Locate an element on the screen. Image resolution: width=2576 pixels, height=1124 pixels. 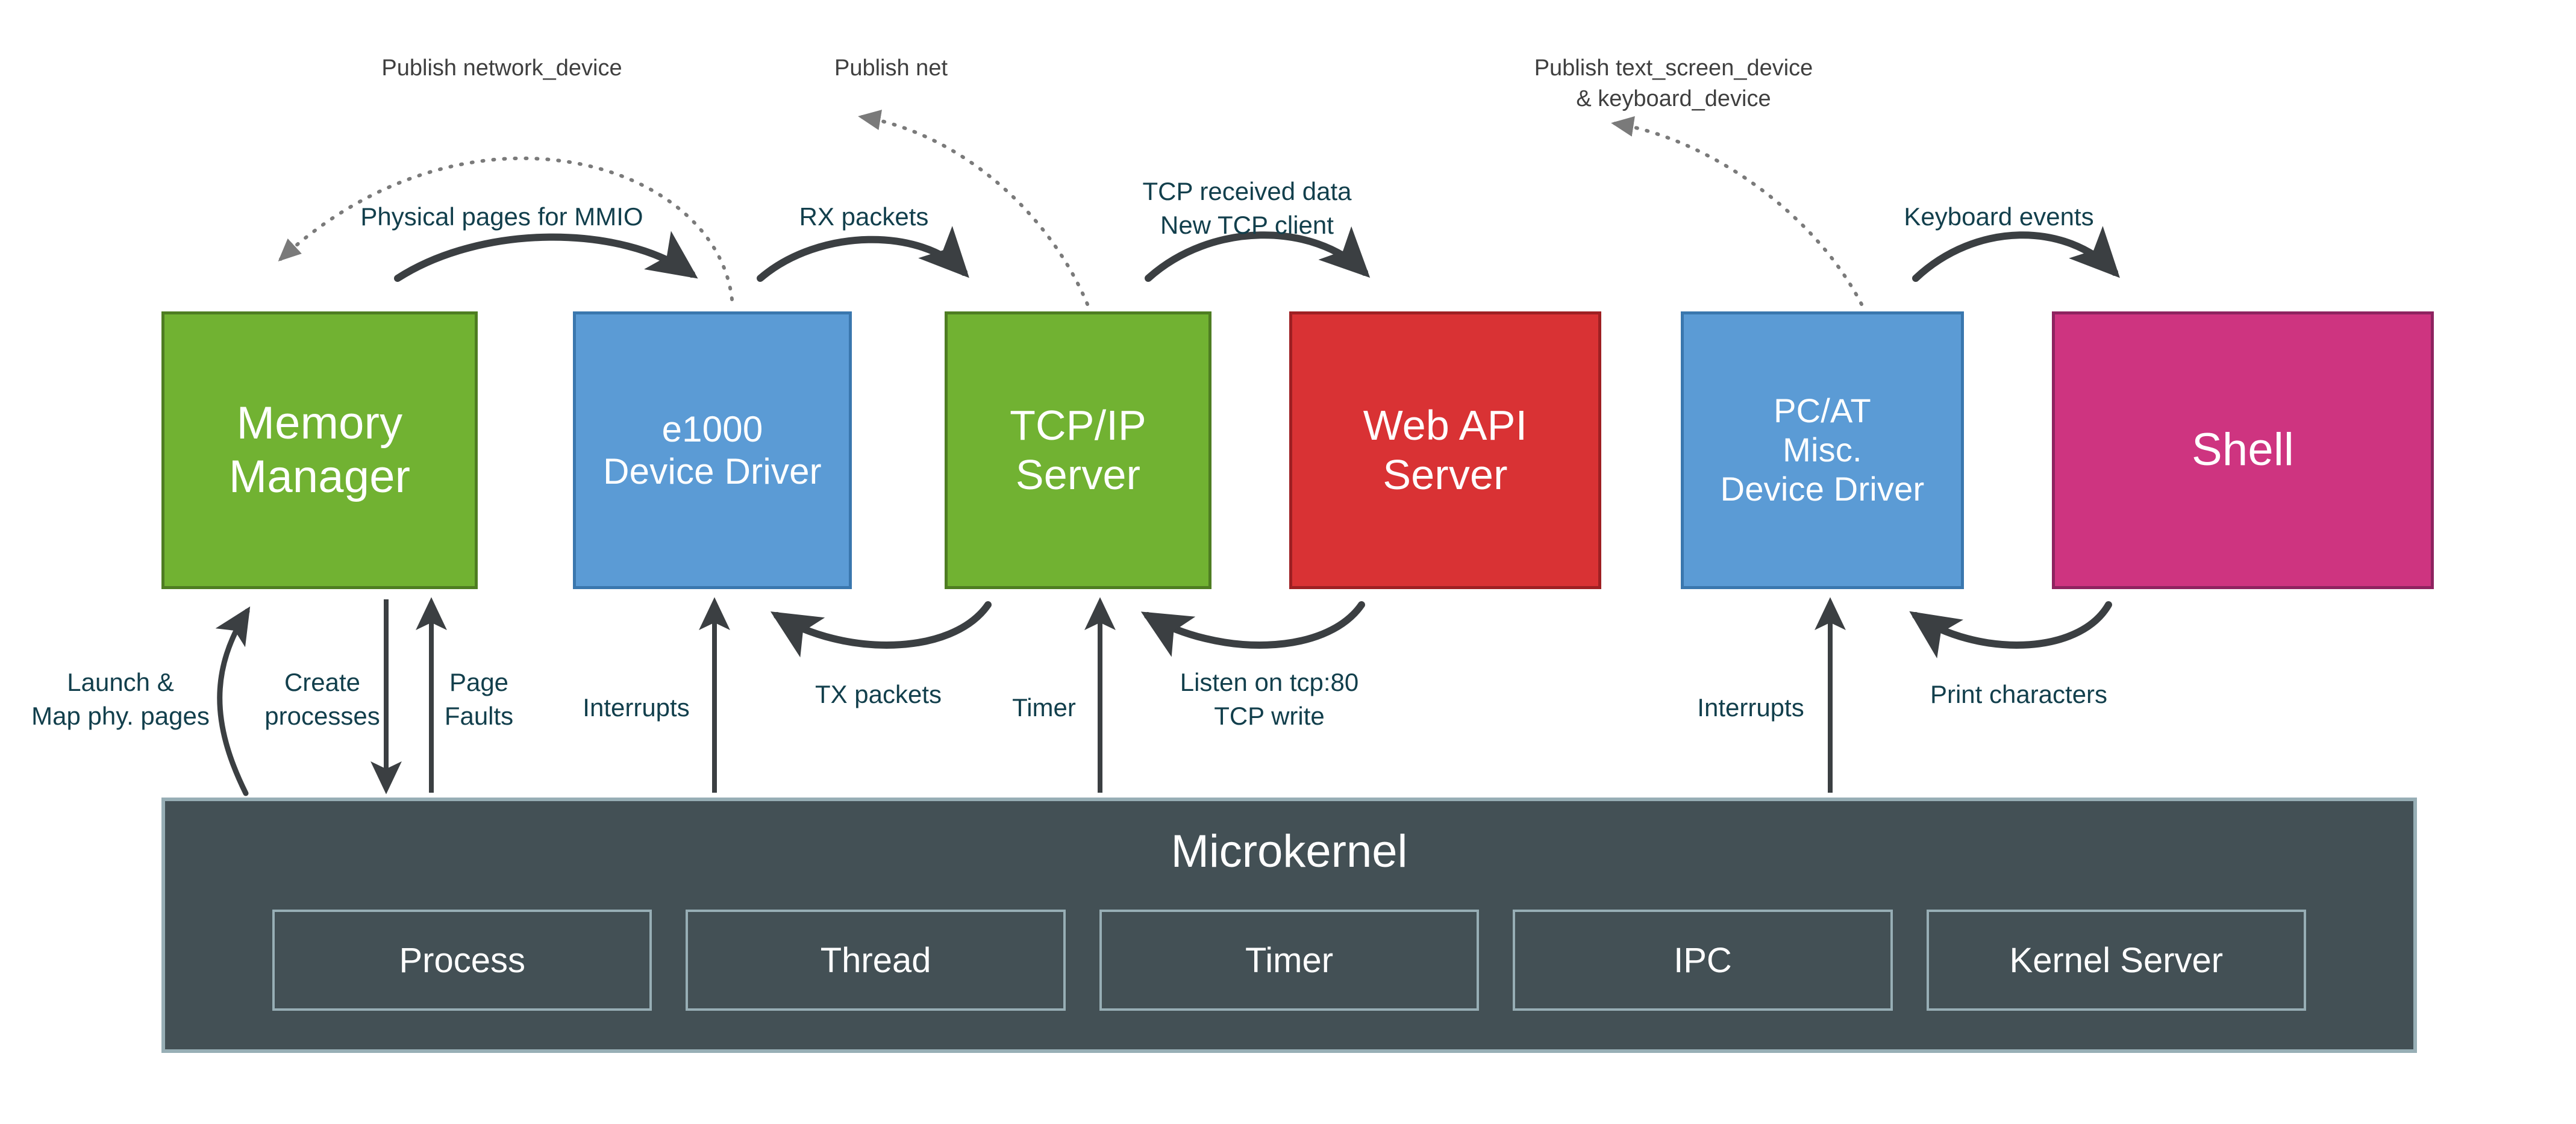
microkernel-subbox-process: Process is located at coordinates (462, 961).